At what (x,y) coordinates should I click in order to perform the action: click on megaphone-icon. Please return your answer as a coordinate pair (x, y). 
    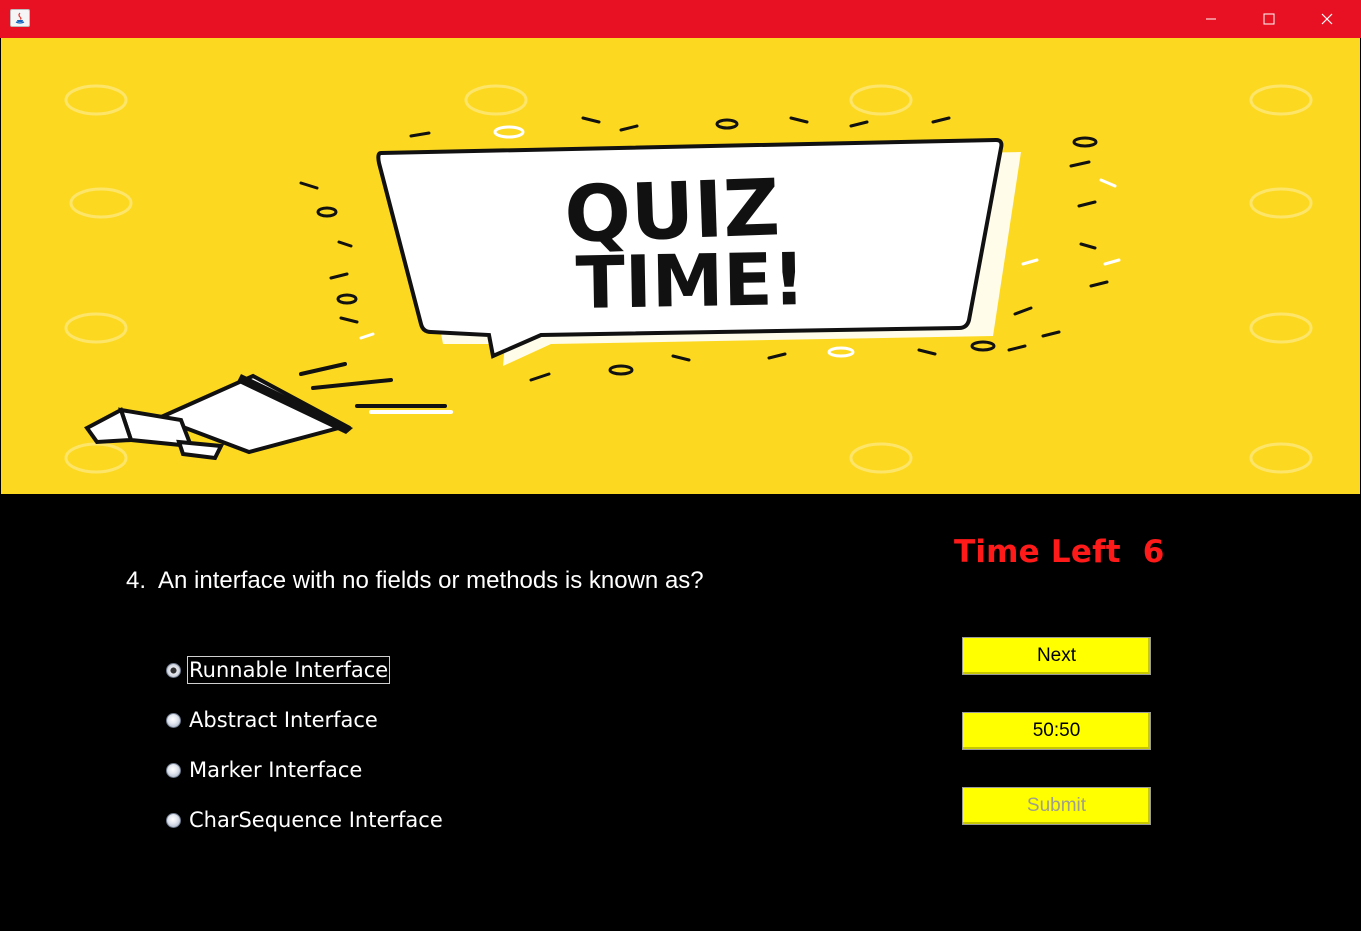
    Looking at the image, I should click on (268, 411).